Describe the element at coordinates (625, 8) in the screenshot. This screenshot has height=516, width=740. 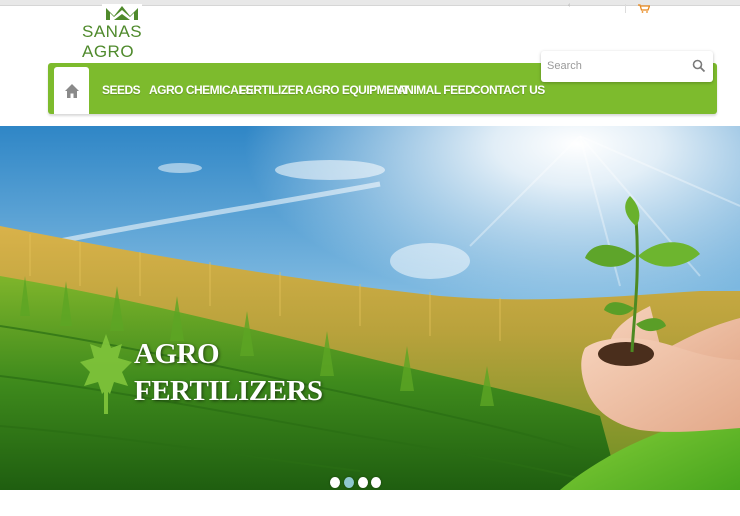
I see `top-bar-divider` at that location.